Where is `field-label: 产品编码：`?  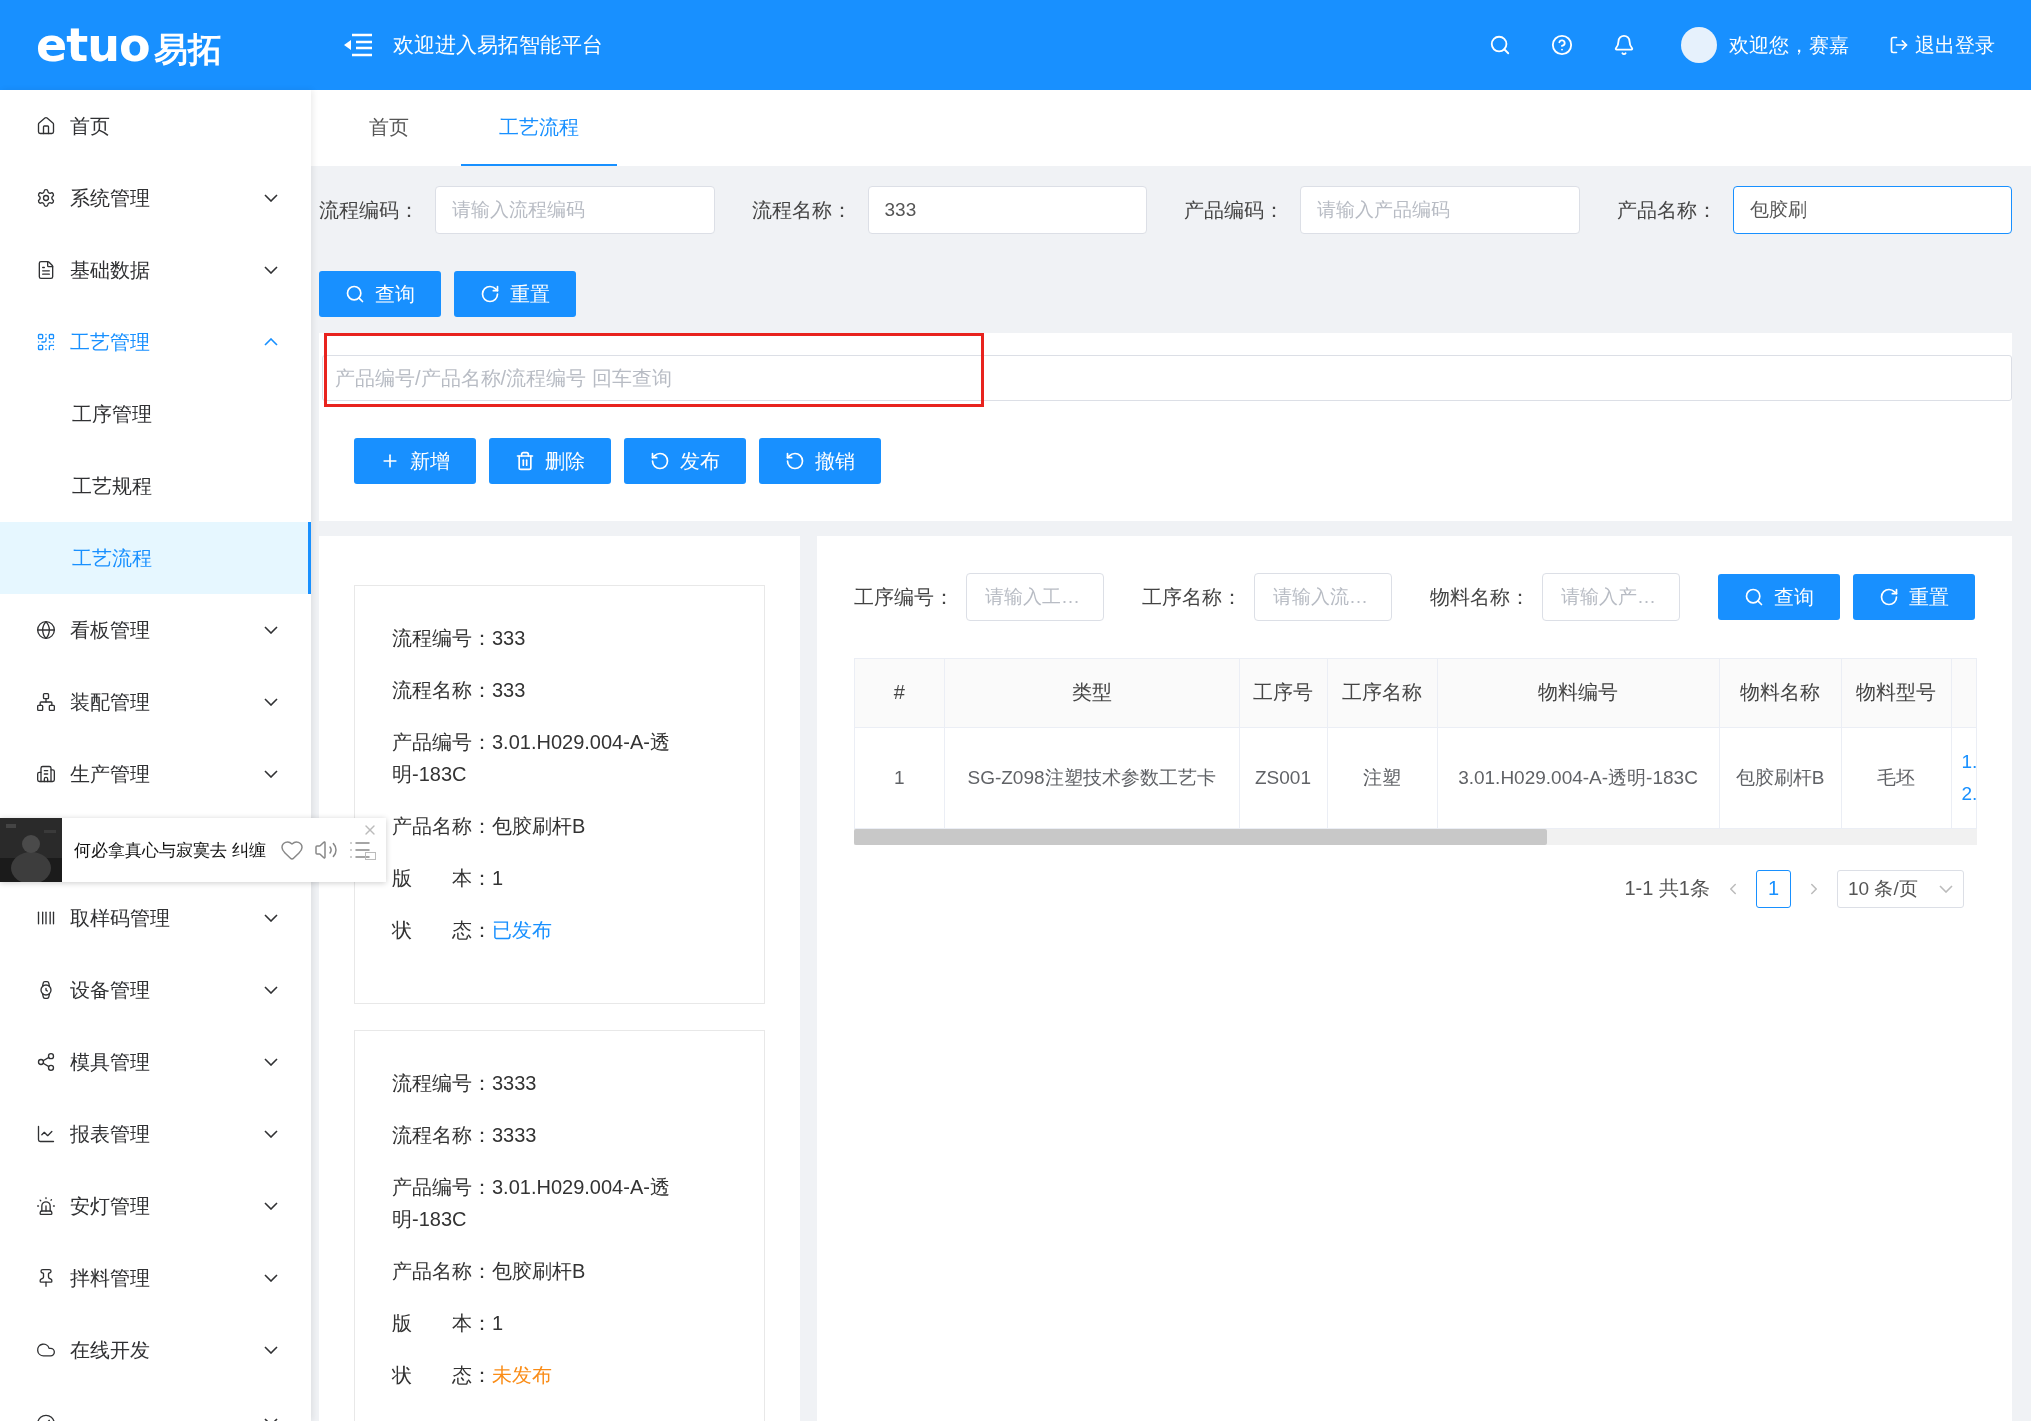
field-label: 产品编码： is located at coordinates (1234, 210).